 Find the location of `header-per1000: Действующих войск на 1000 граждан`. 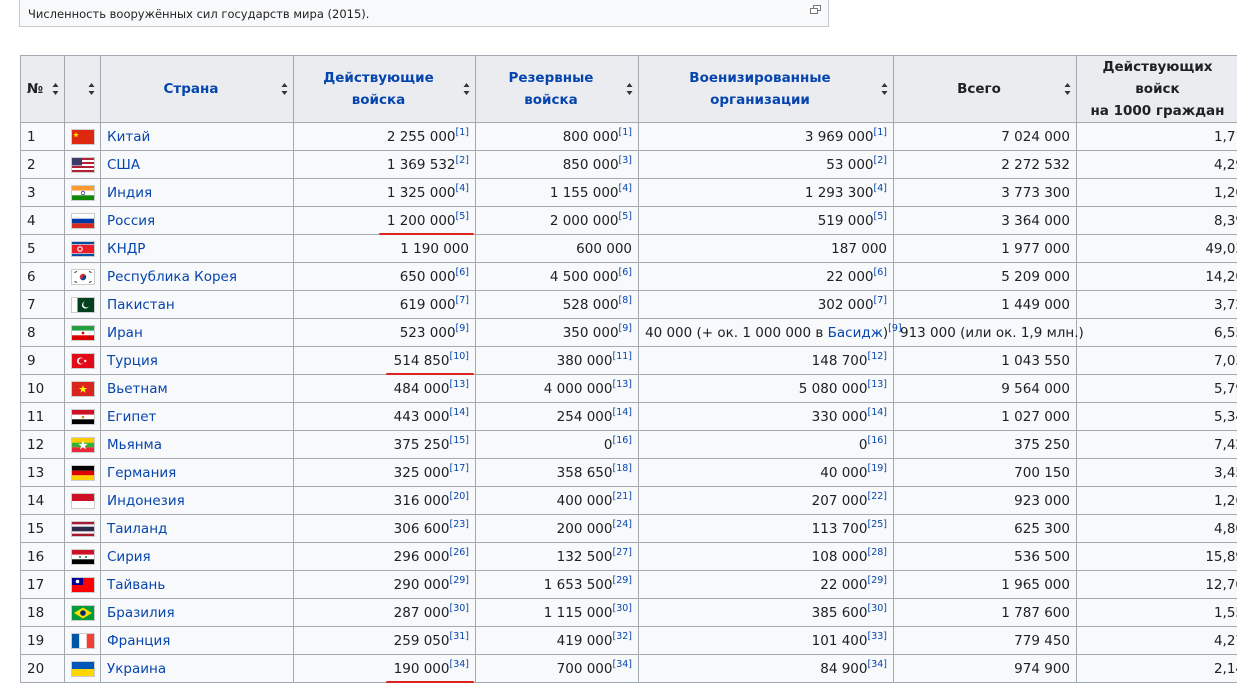

header-per1000: Действующих войск на 1000 граждан is located at coordinates (1156, 89).